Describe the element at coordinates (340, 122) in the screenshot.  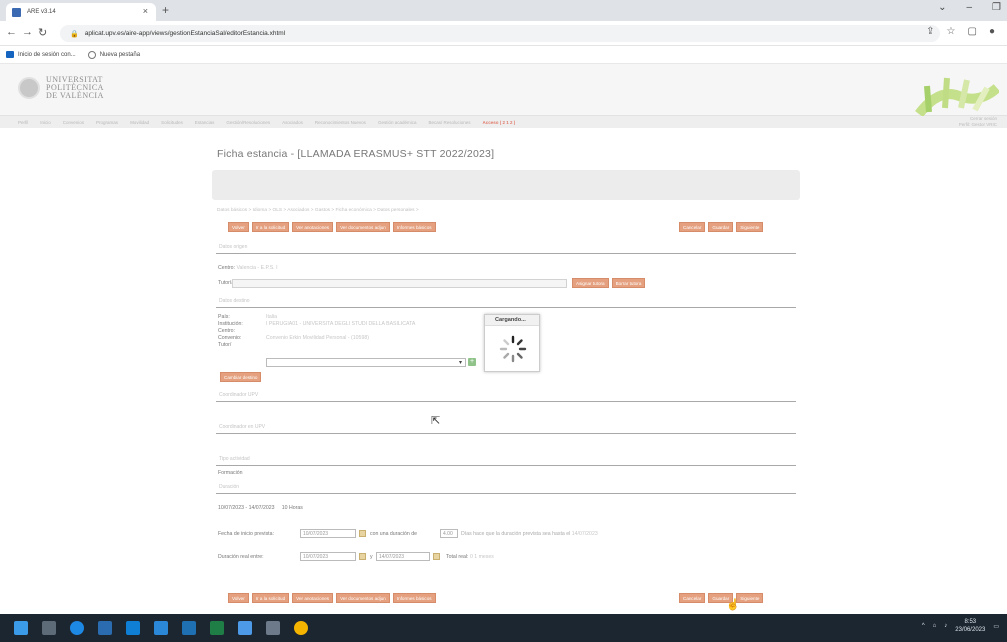
I see `menu-item-reconocimientos: Reconocimientos Nuevos` at that location.